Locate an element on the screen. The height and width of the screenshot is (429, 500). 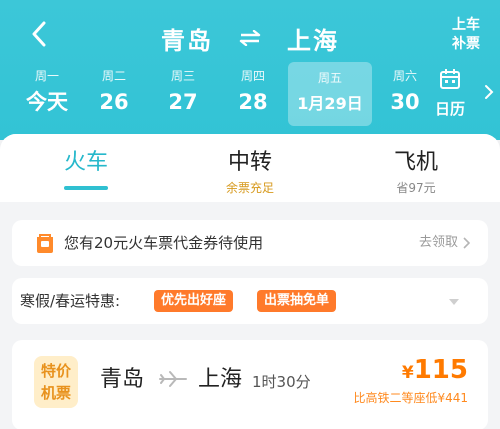
date-weekday: 周三 is located at coordinates (182, 76).